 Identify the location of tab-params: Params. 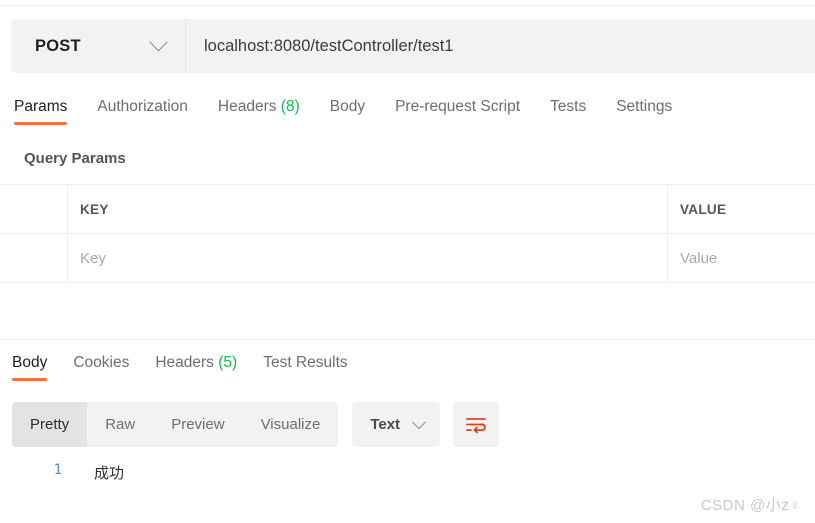
(41, 110).